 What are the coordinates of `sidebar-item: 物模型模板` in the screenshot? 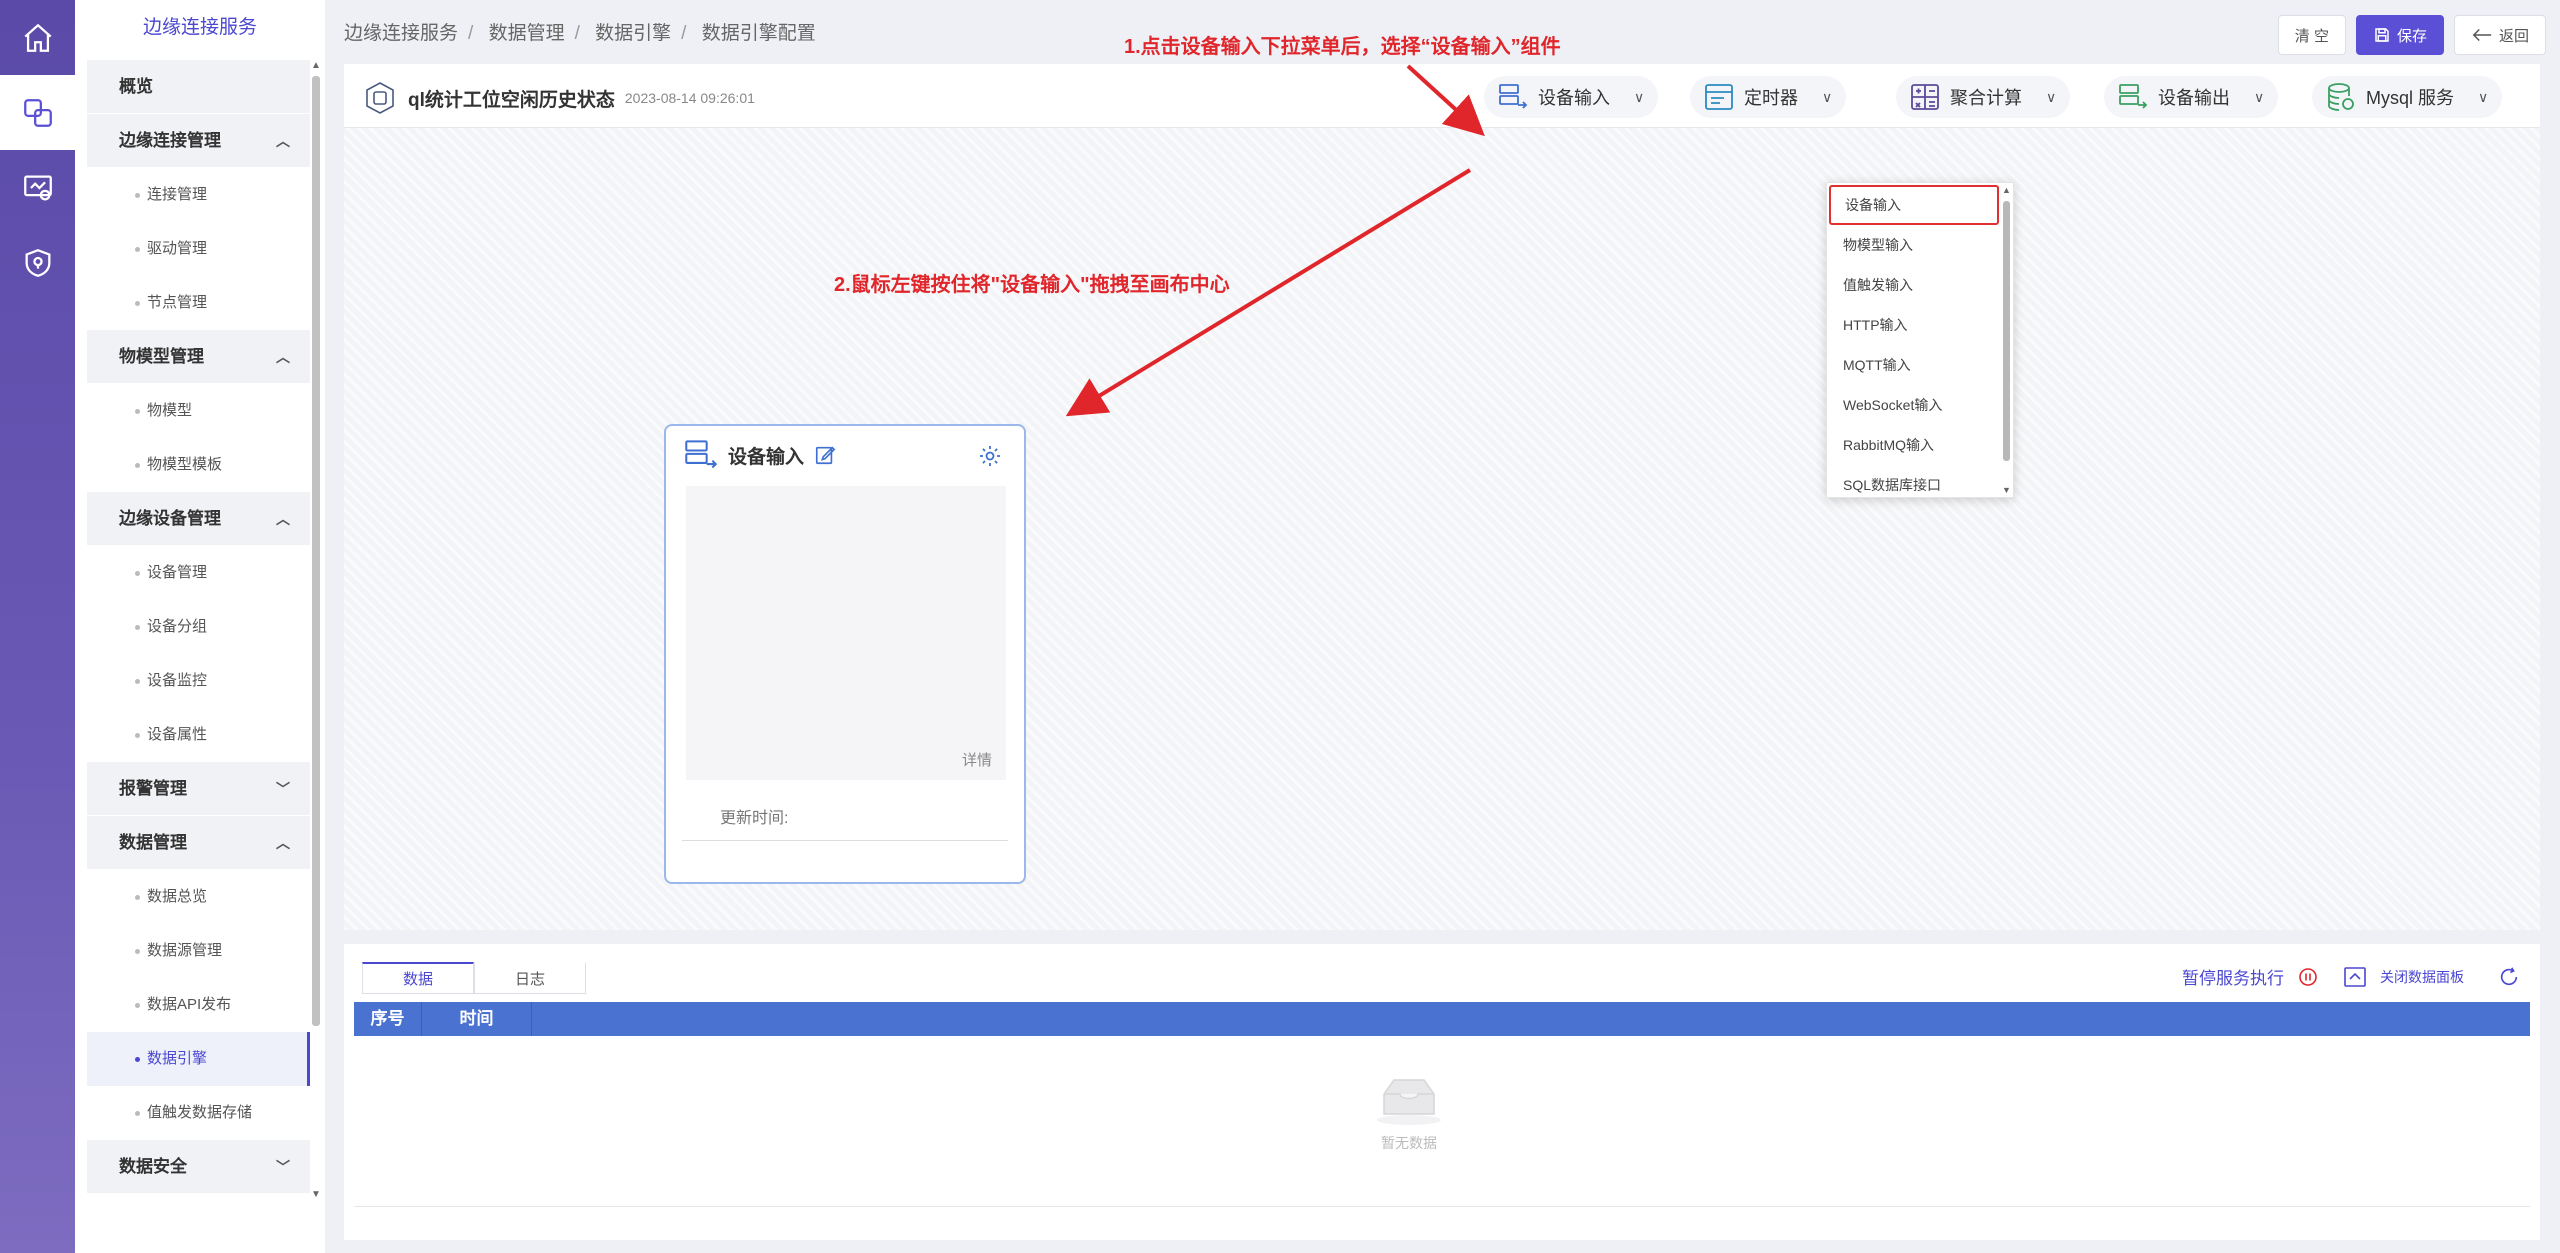 It's located at (198, 465).